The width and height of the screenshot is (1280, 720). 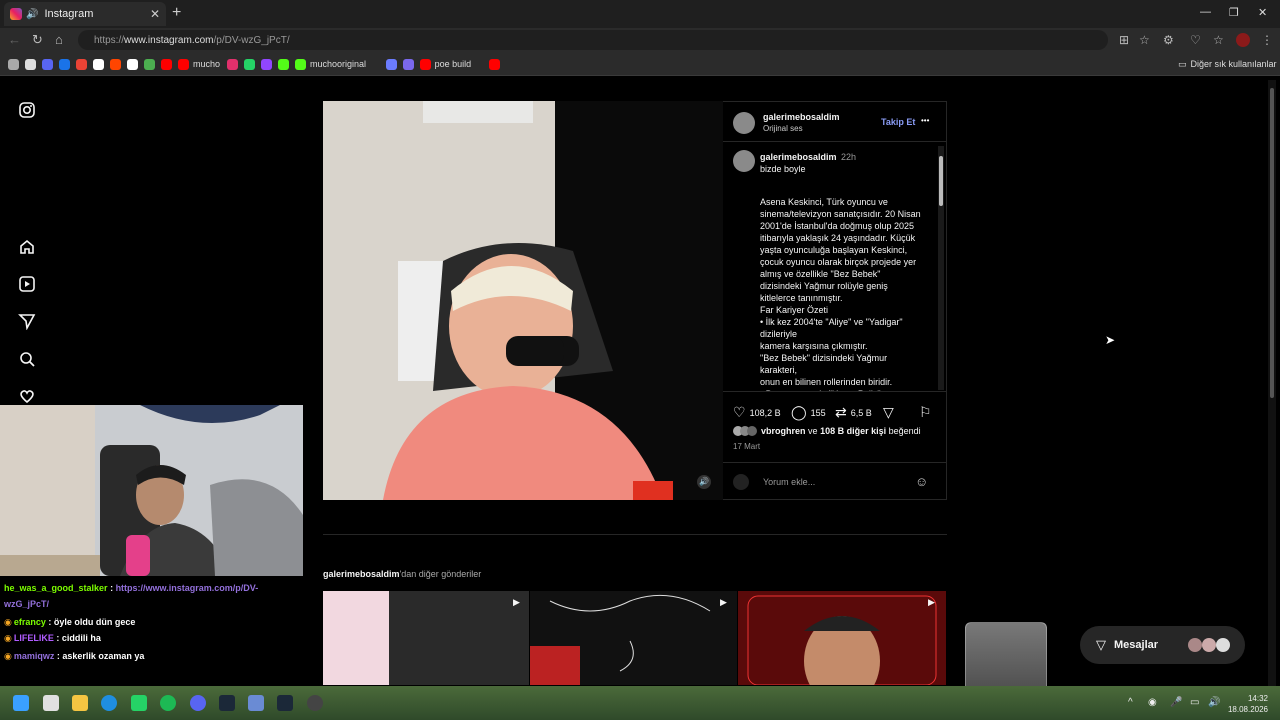 What do you see at coordinates (757, 412) in the screenshot?
I see `like-action: ♡ 108,2 B` at bounding box center [757, 412].